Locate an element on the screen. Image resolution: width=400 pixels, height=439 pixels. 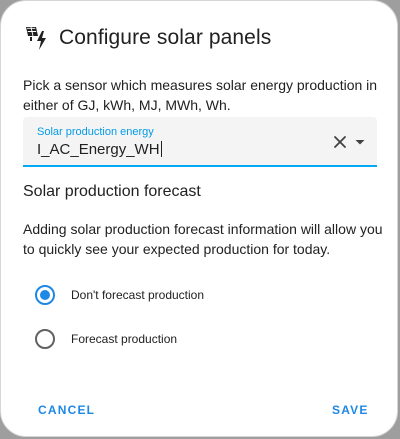
radio-dont-forecast: Don't forecast production is located at coordinates (119, 295).